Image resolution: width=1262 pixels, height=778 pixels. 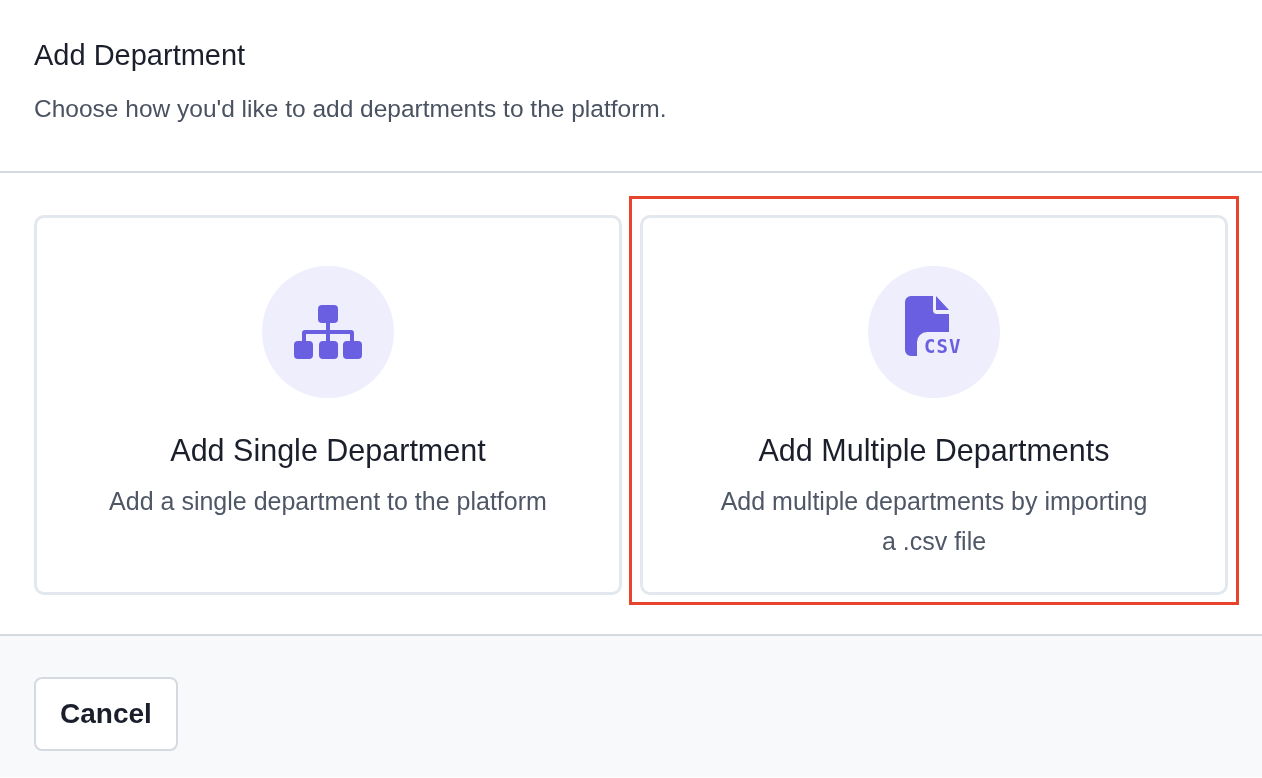 I want to click on option-title: Add Single Department, so click(x=328, y=450).